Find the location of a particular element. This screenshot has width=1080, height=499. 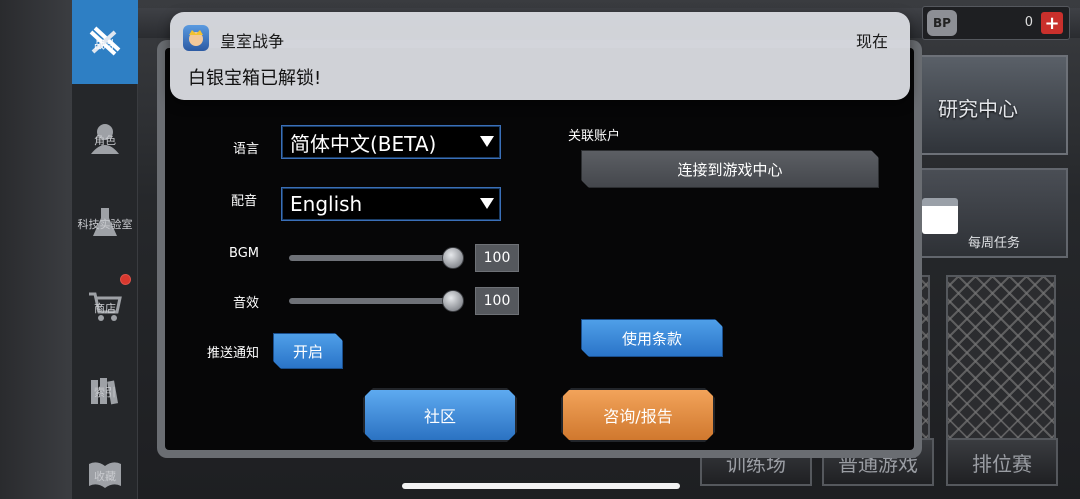

notification-time: 现在 is located at coordinates (871, 41).